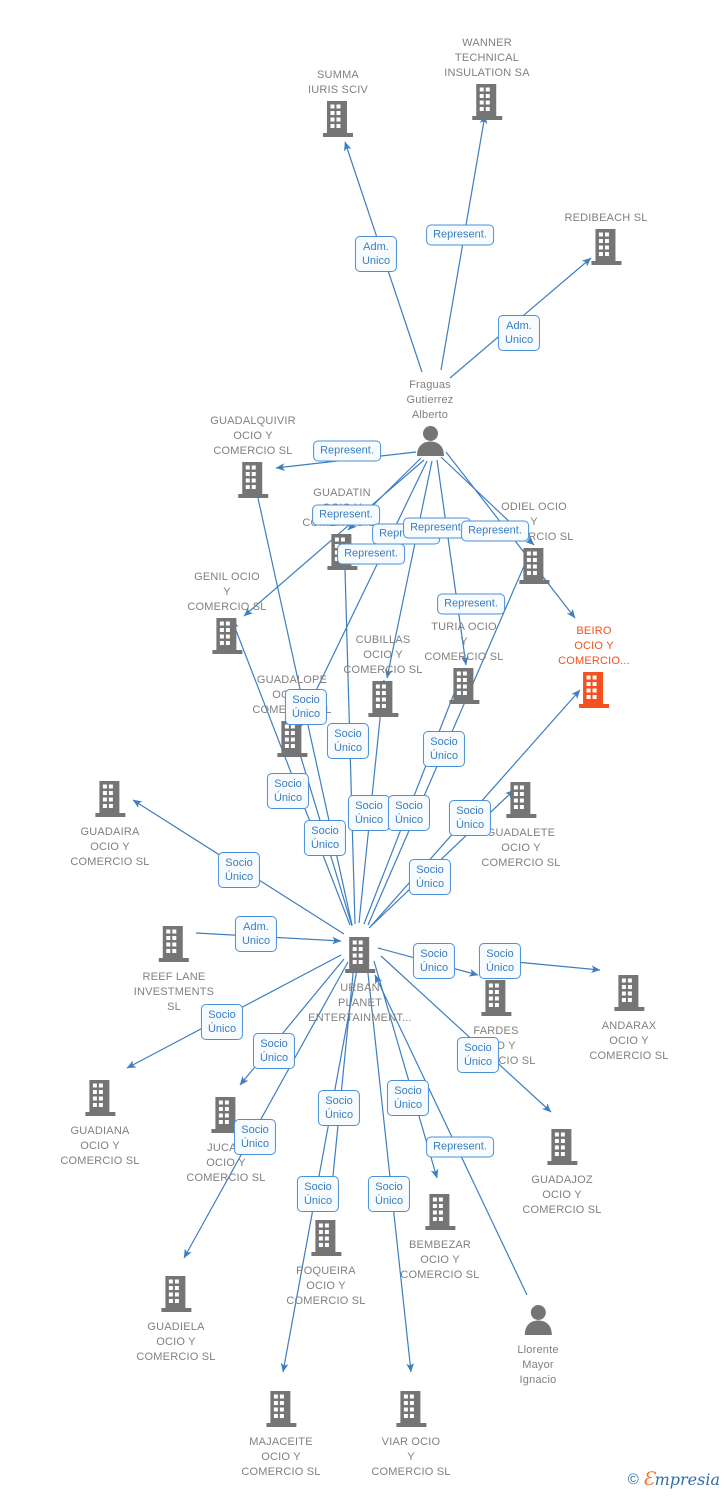  What do you see at coordinates (629, 1041) in the screenshot?
I see `node-caption: ANDARAX OCIO Y COMERCIO SL` at bounding box center [629, 1041].